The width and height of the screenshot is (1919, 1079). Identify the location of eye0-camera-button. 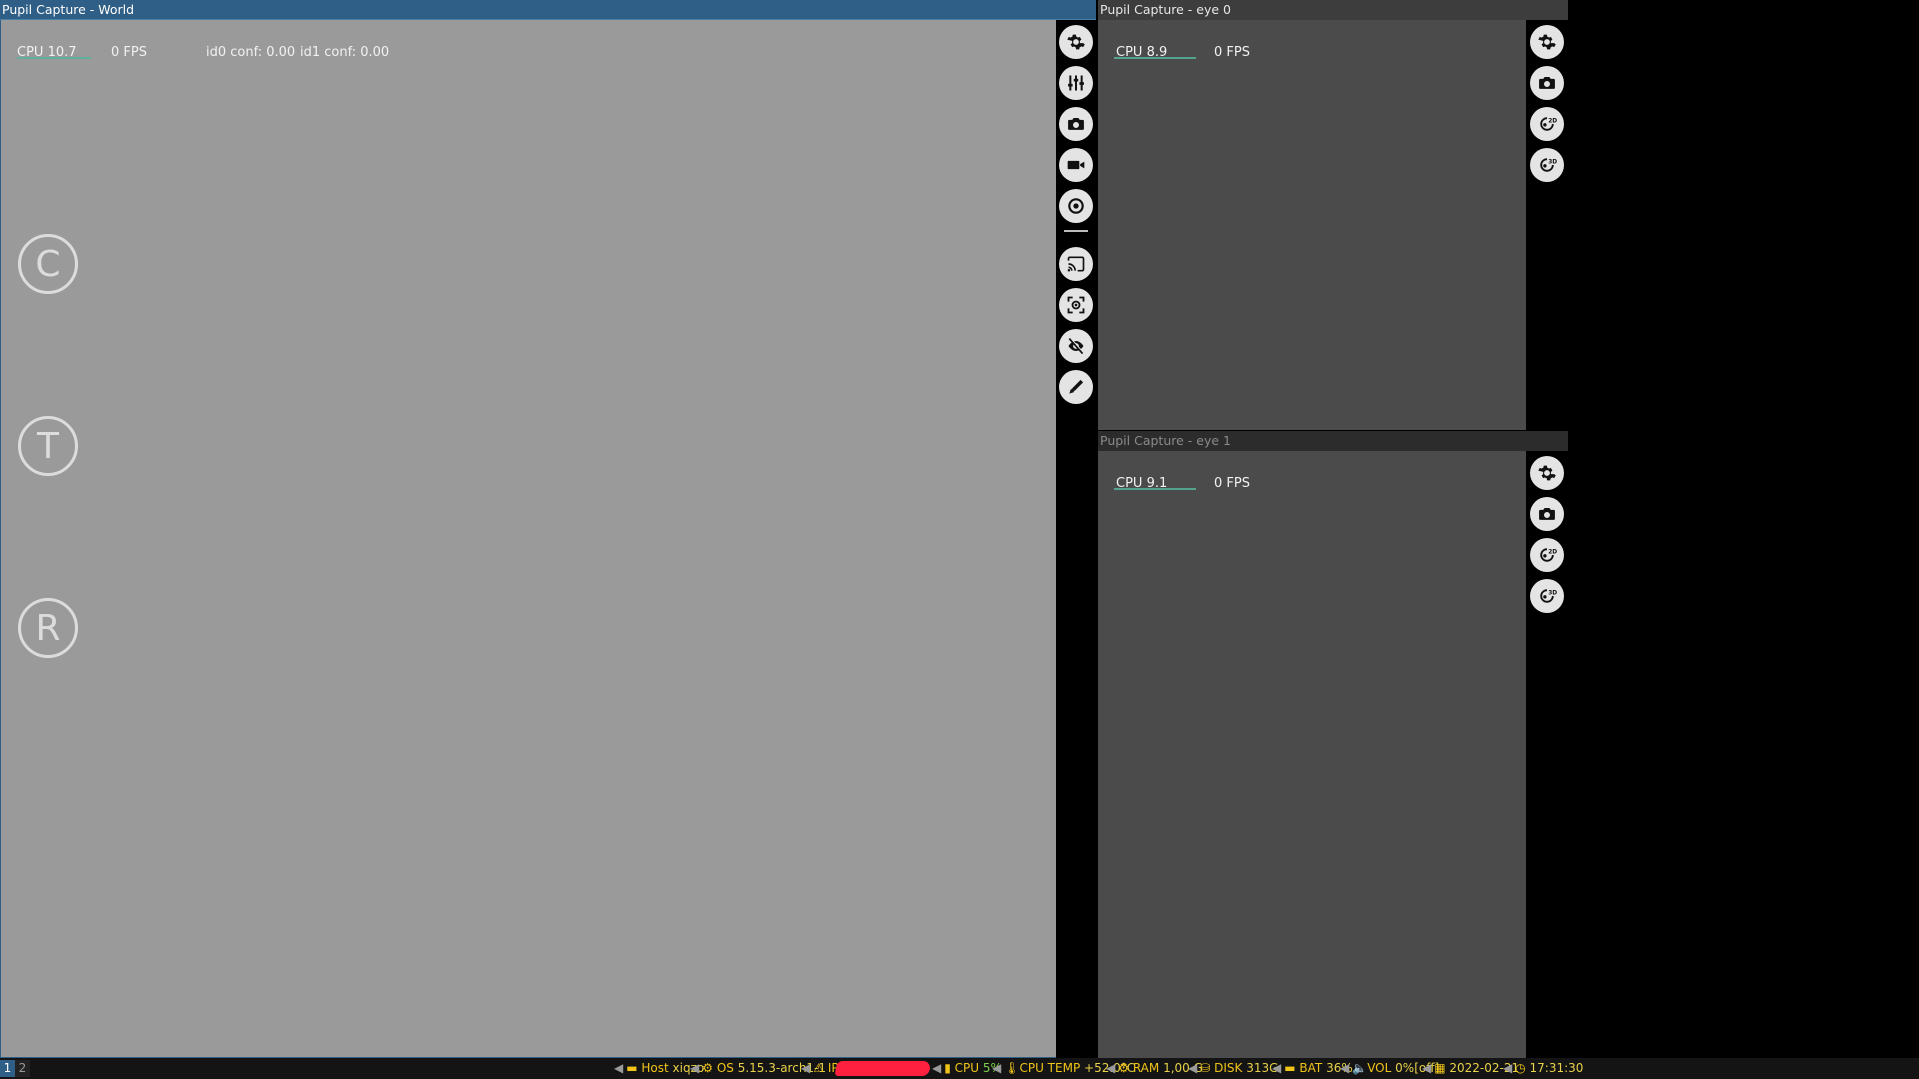
(1547, 83).